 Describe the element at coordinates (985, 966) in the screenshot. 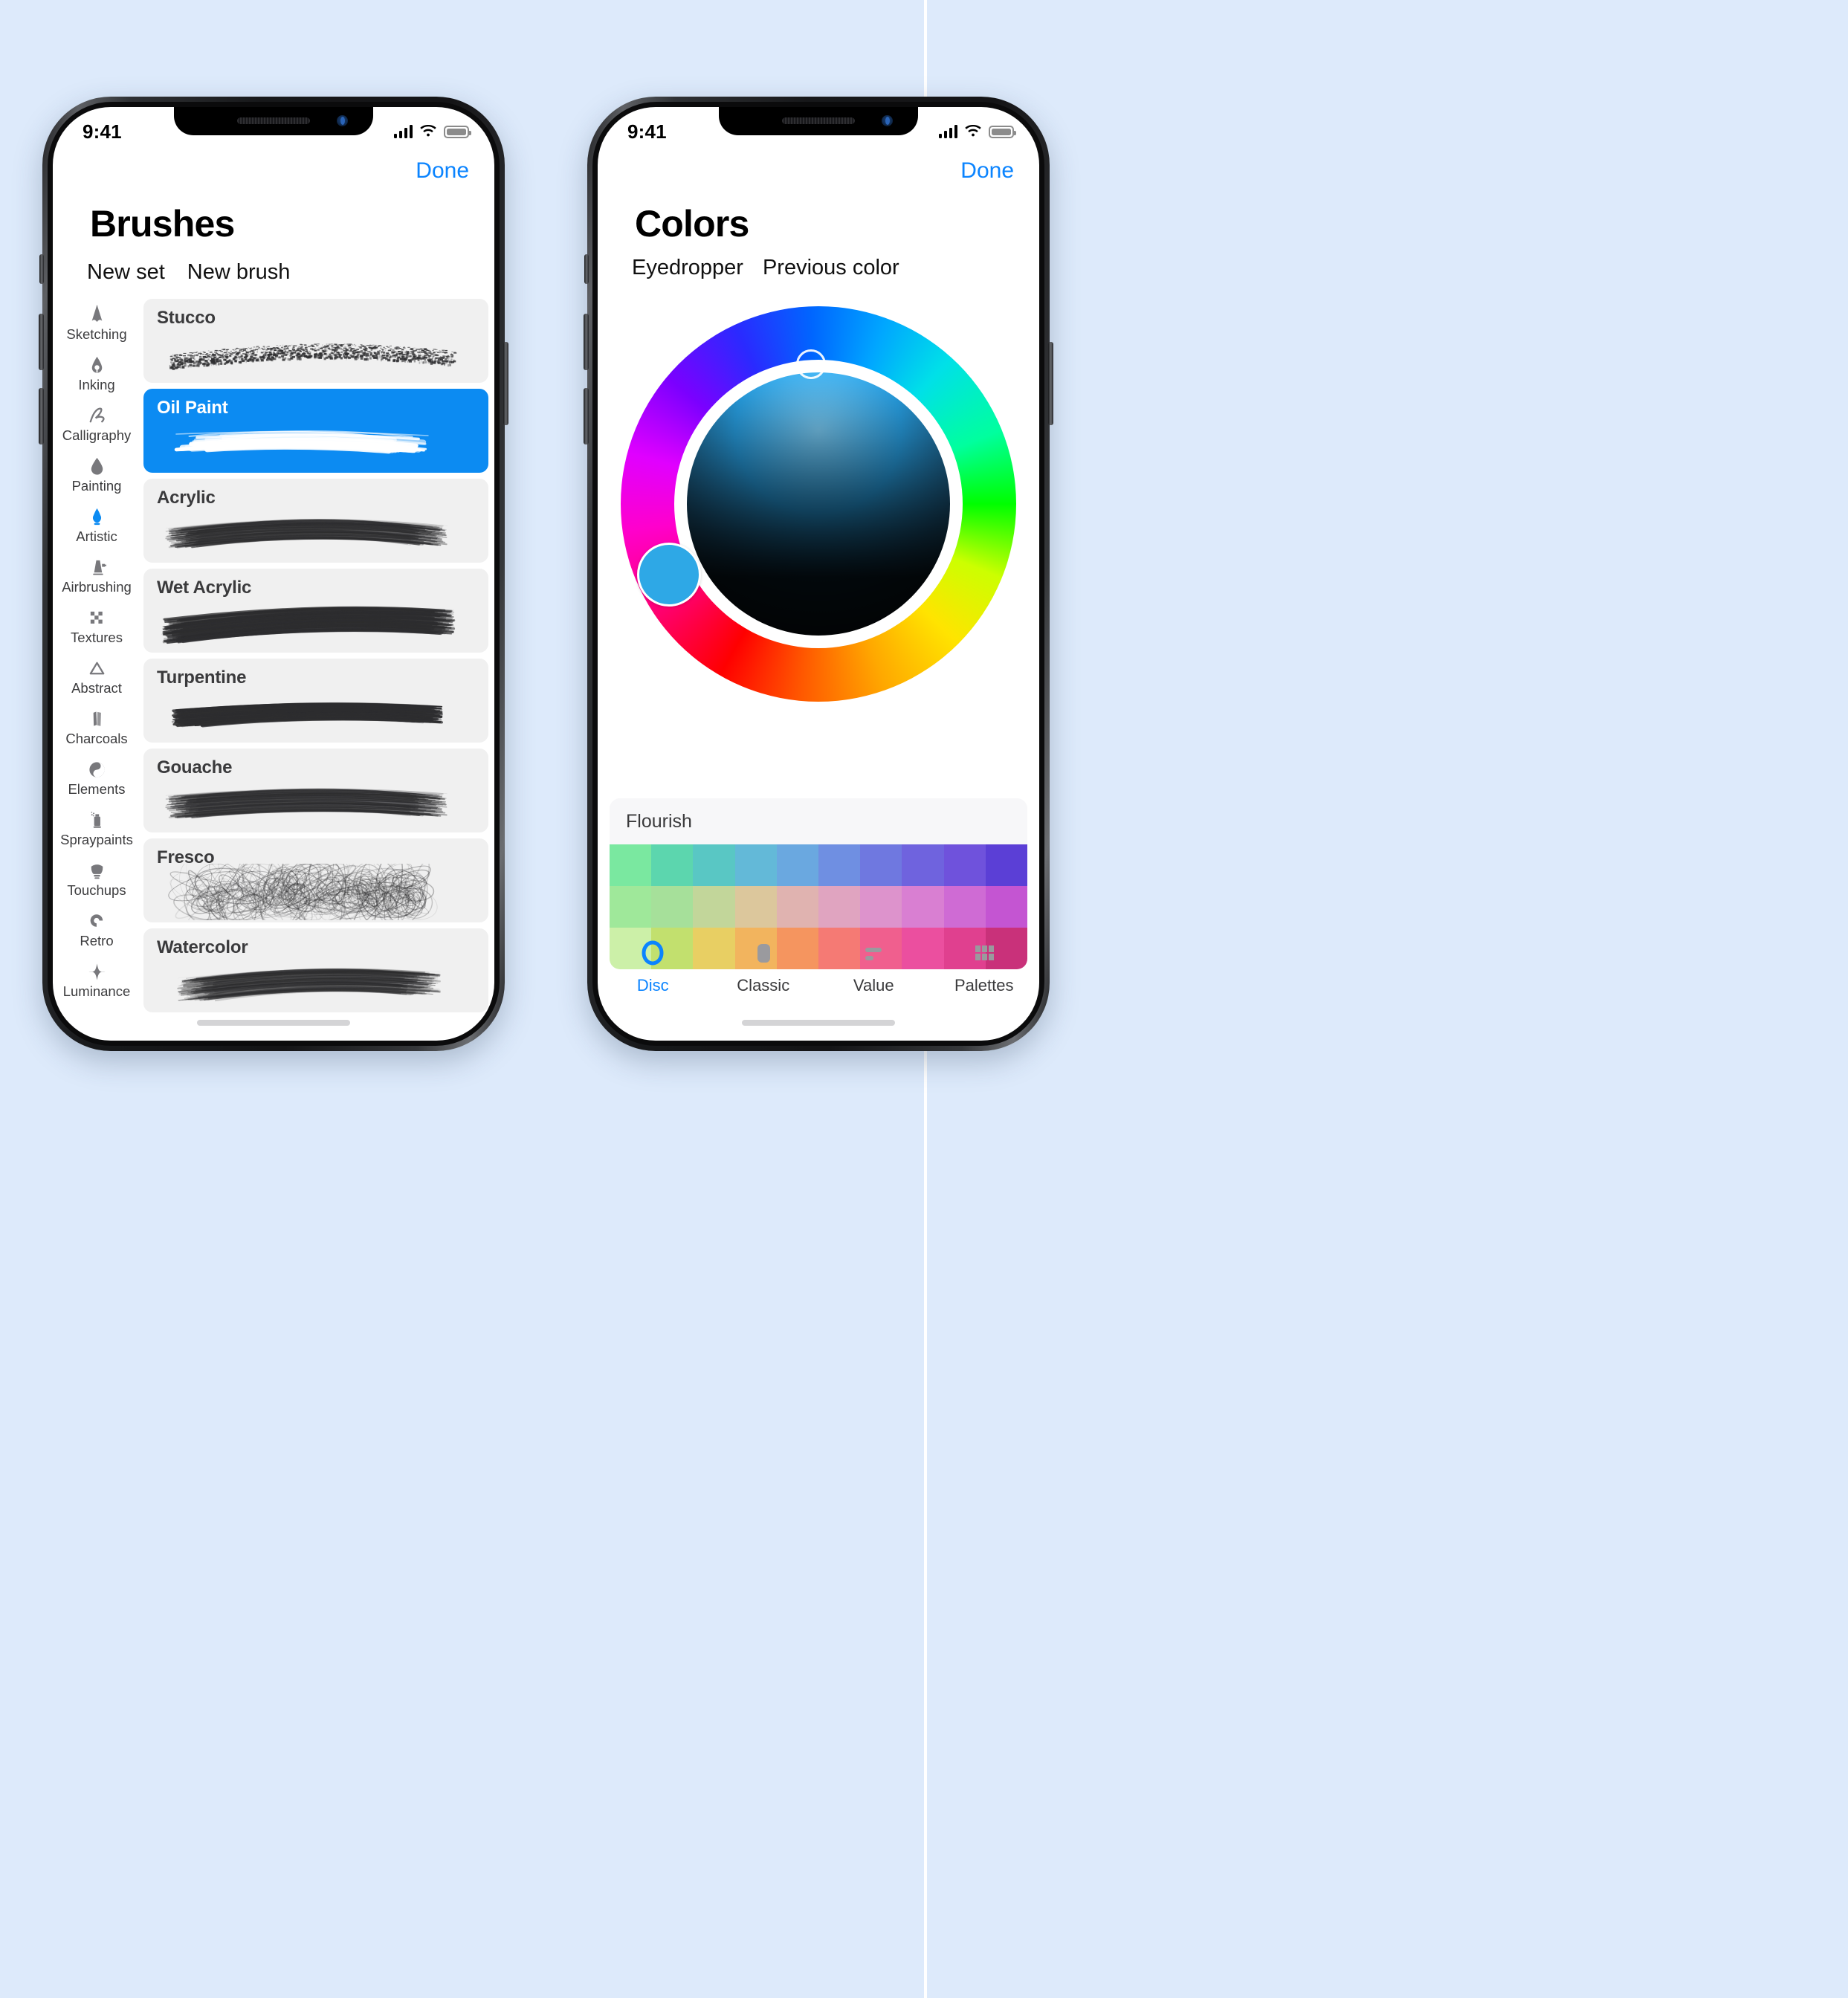

I see `tab-palettes: Palettes` at that location.